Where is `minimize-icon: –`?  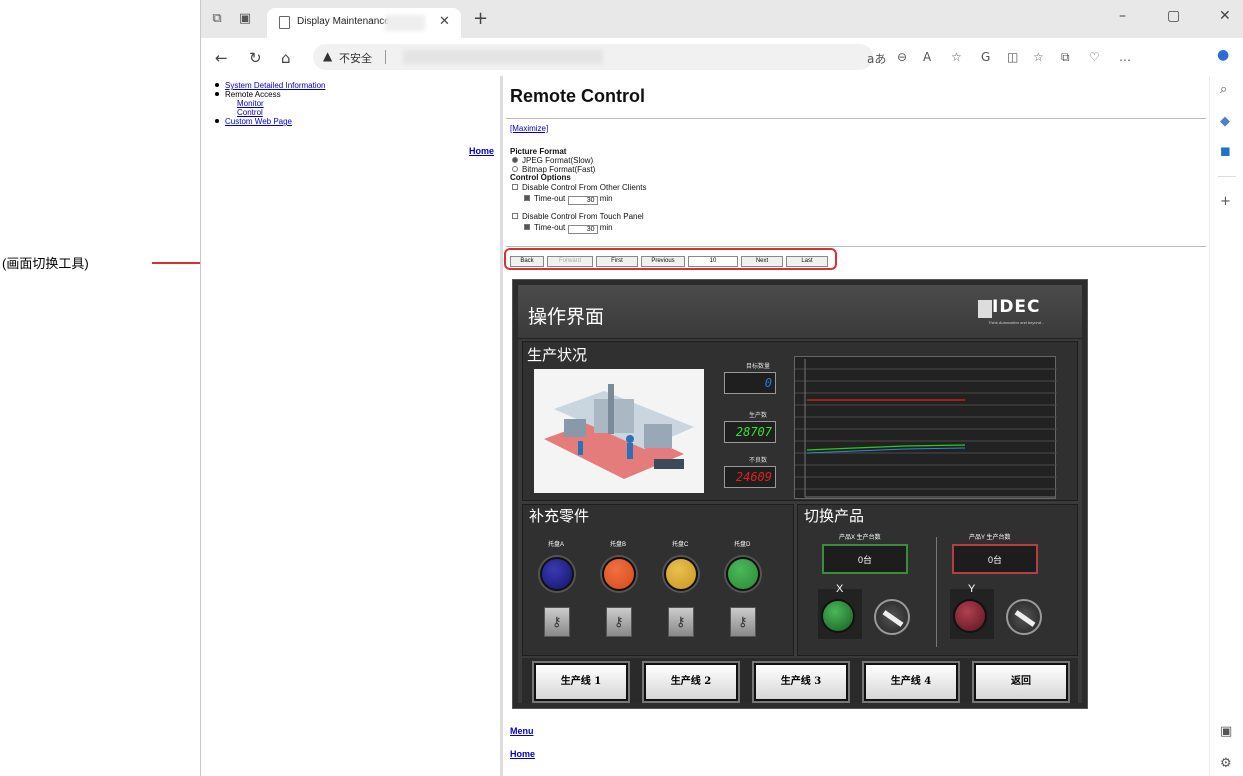 minimize-icon: – is located at coordinates (1122, 16).